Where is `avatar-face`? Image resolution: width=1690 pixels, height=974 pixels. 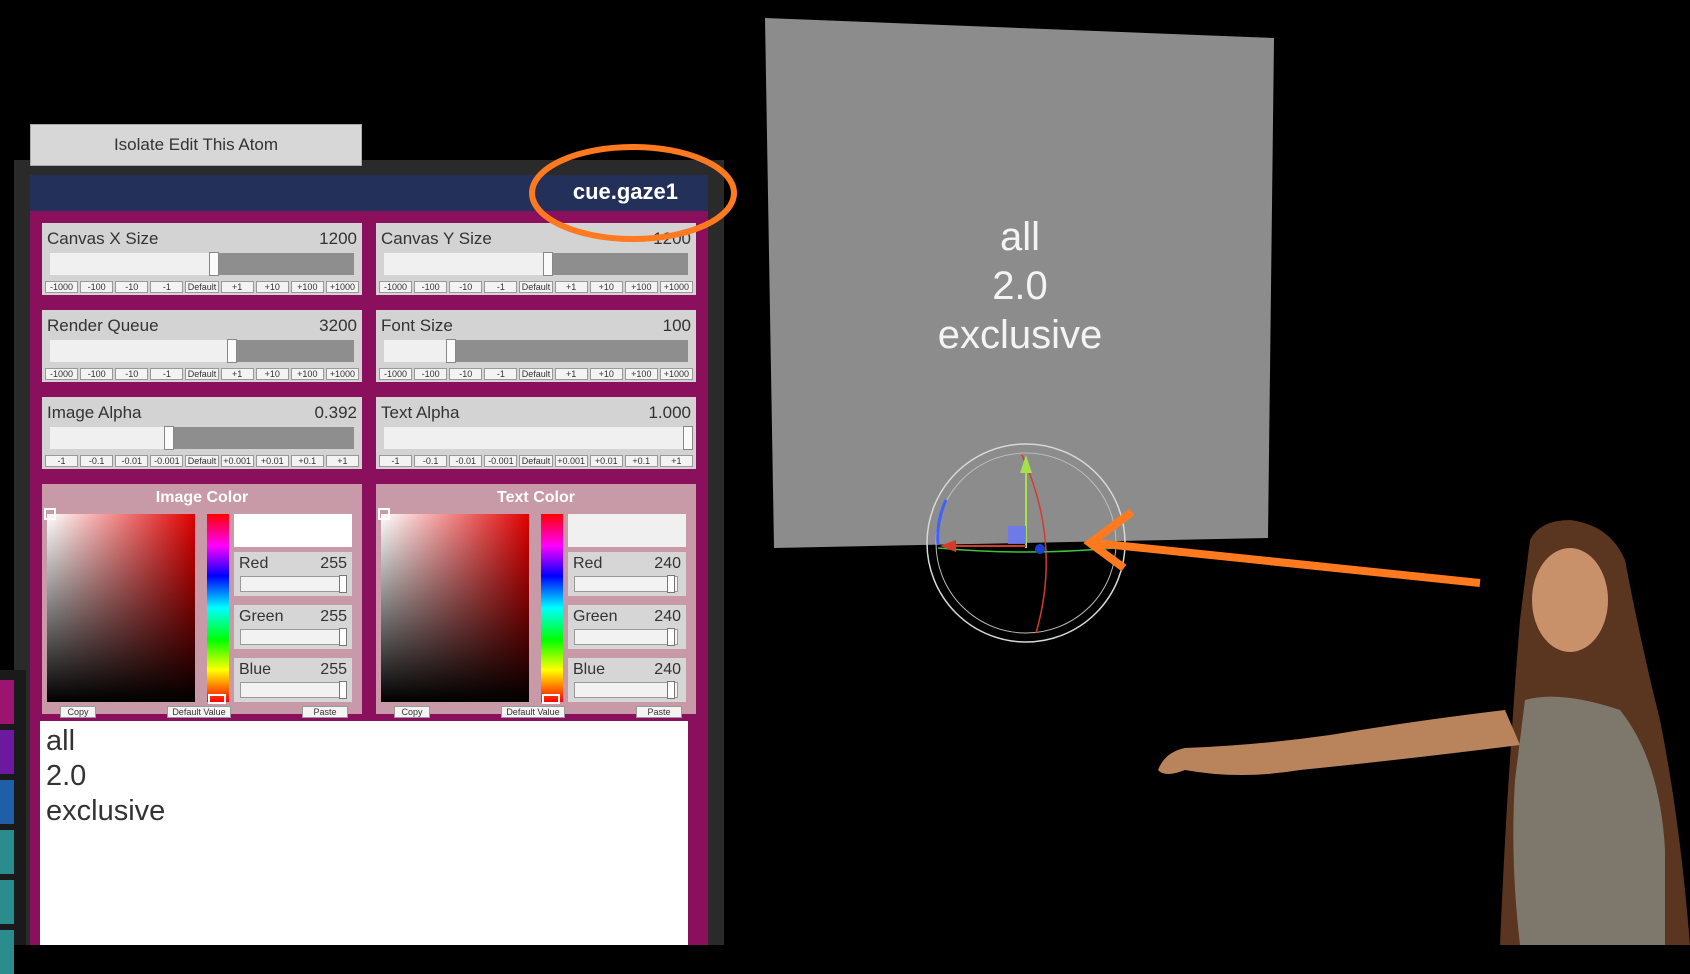 avatar-face is located at coordinates (1570, 600).